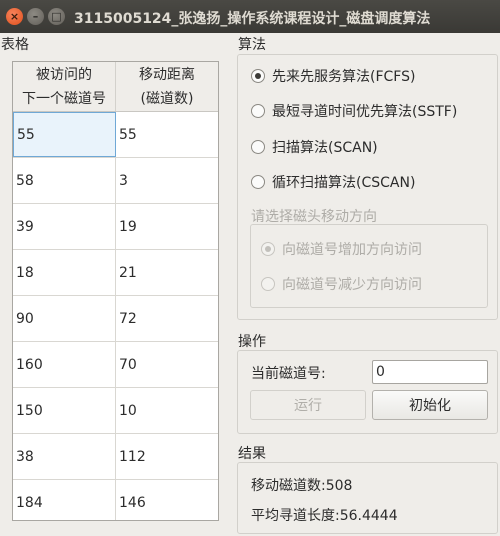 The height and width of the screenshot is (536, 500). I want to click on run-button: 运行, so click(308, 405).